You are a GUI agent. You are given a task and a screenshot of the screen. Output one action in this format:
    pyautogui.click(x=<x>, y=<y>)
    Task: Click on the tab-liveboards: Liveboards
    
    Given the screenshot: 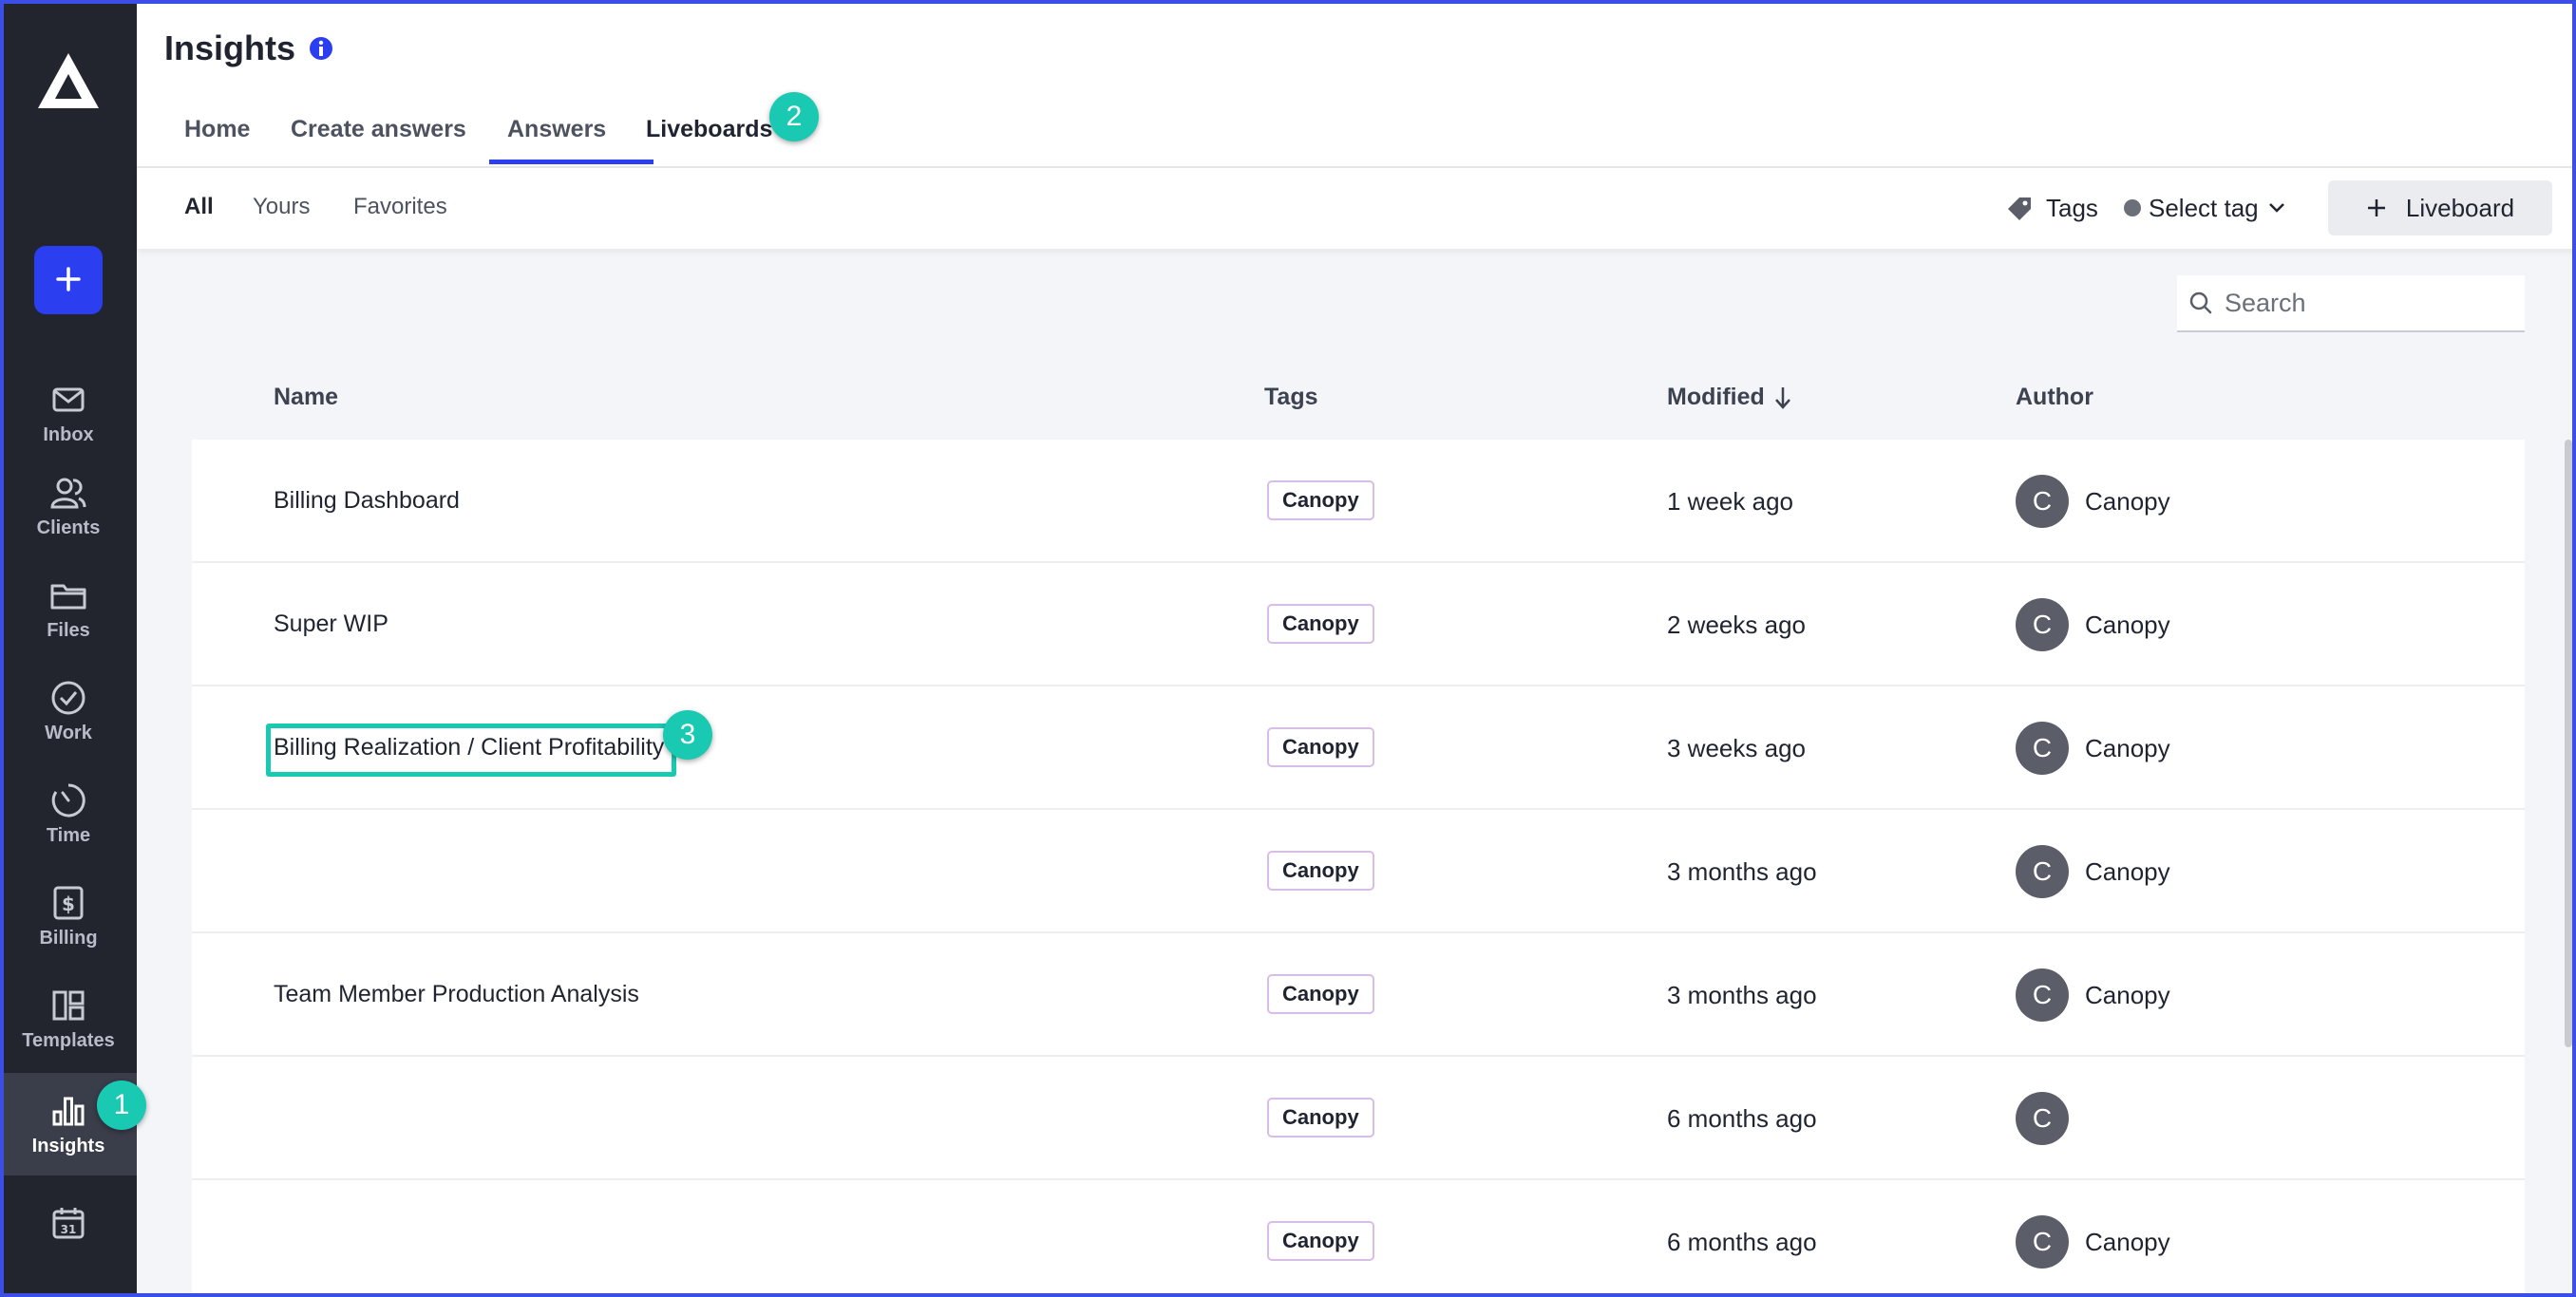 What is the action you would take?
    pyautogui.click(x=709, y=129)
    